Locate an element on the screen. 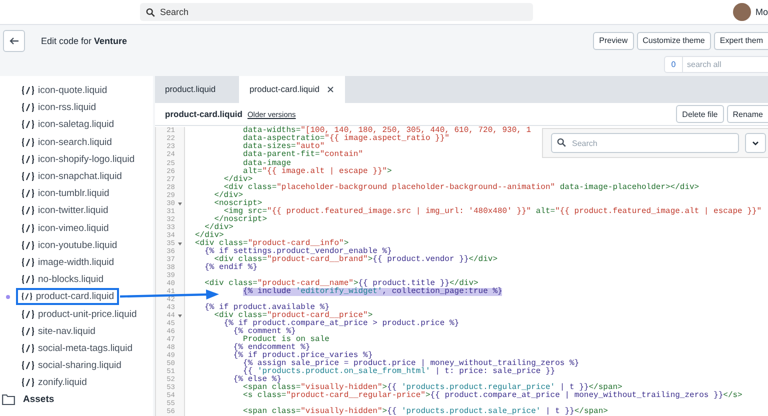 This screenshot has height=416, width=768. code-line: alt="{{ image.alt | escape }}"> is located at coordinates (317, 172).